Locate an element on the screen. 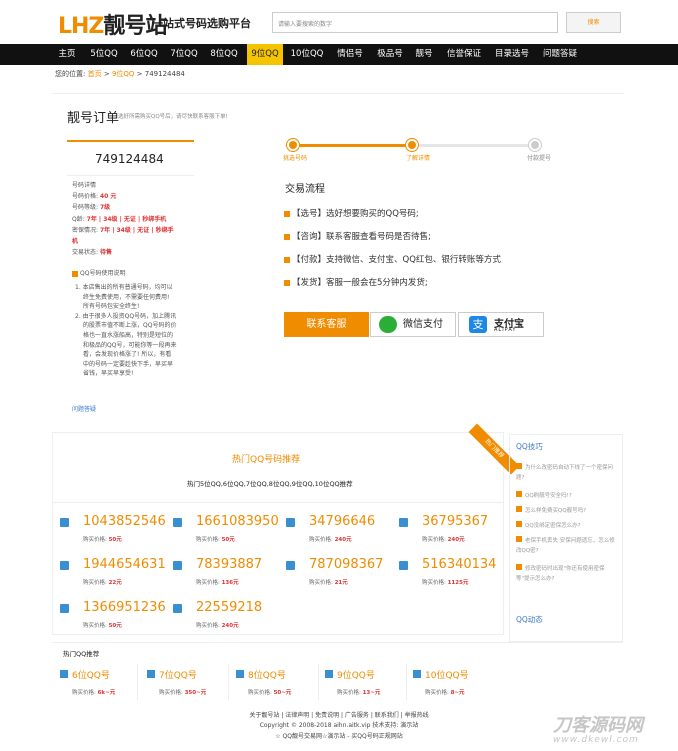 This screenshot has height=751, width=678. nav-item-7qq: 7位QQ is located at coordinates (184, 54).